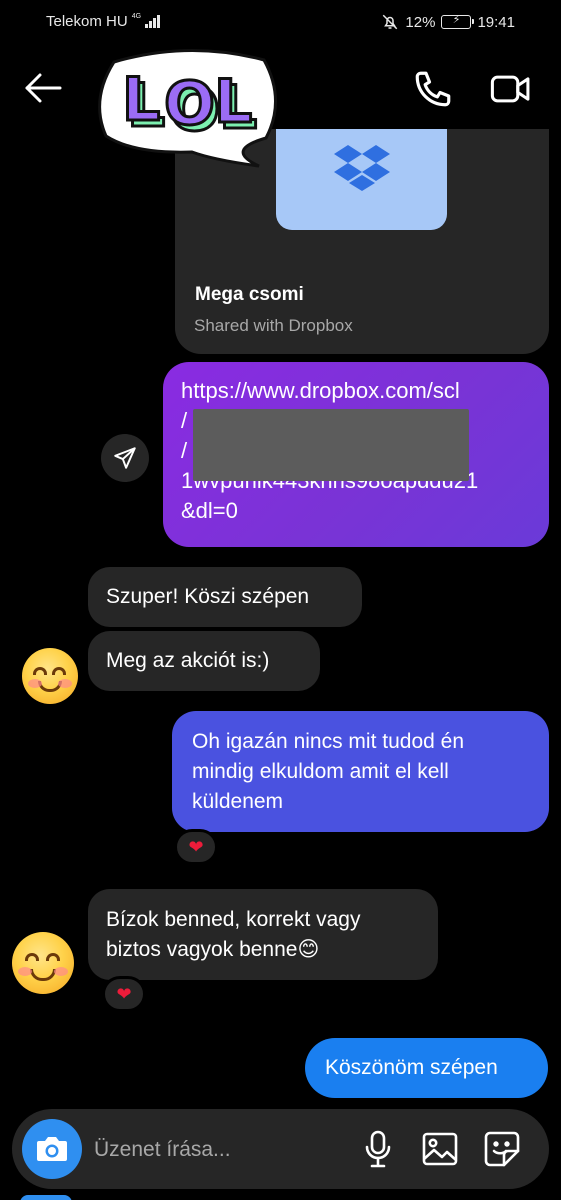 Image resolution: width=561 pixels, height=1200 pixels. Describe the element at coordinates (378, 1149) in the screenshot. I see `microphone-icon` at that location.